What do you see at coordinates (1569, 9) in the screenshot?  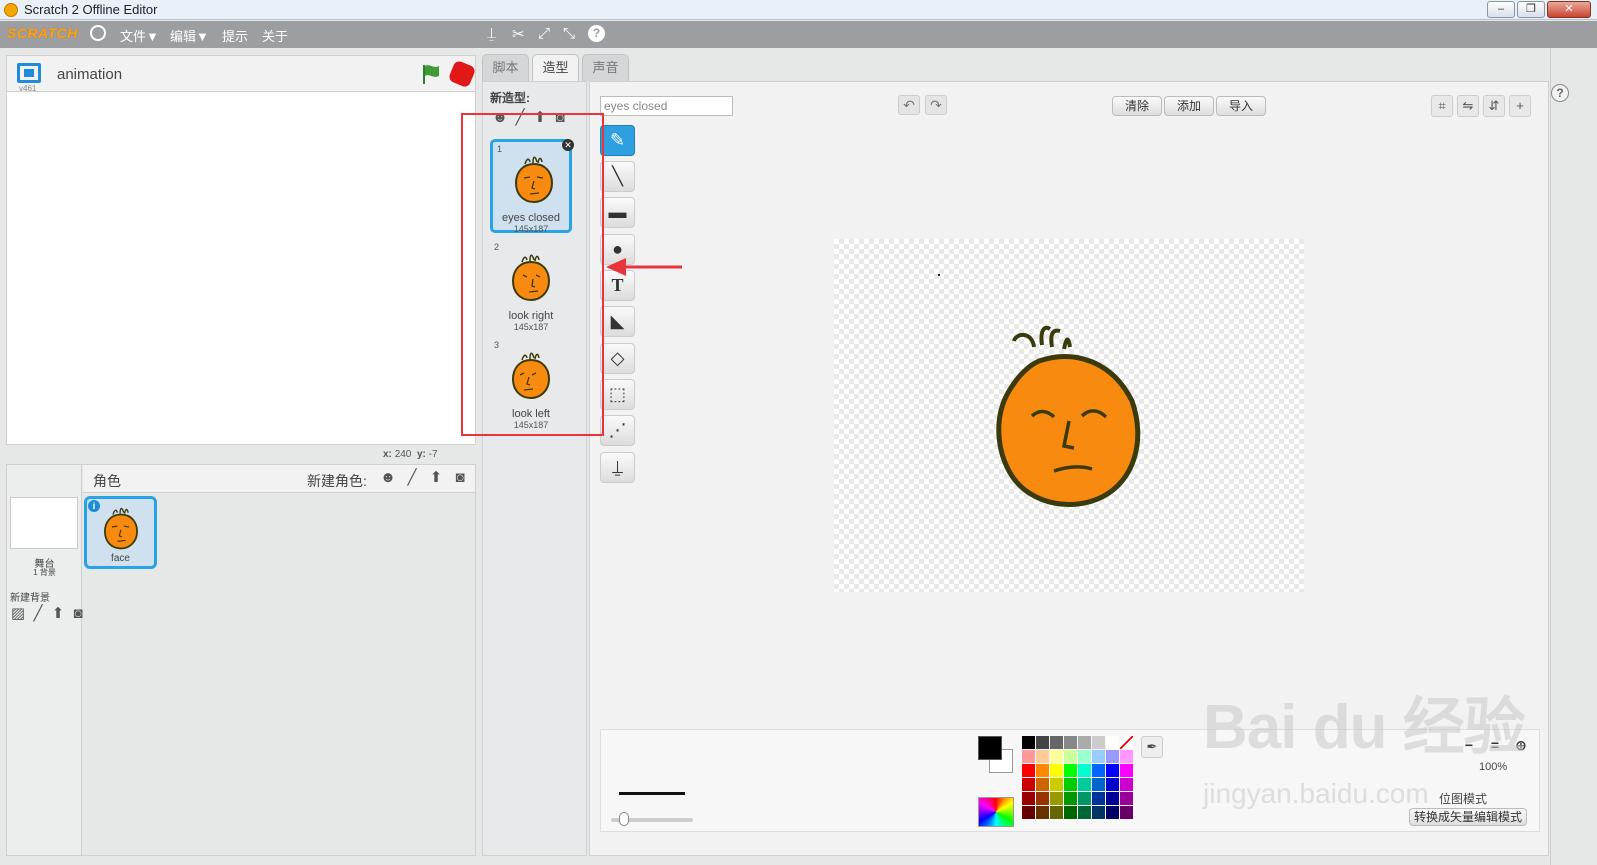 I see `close-button: ✕` at bounding box center [1569, 9].